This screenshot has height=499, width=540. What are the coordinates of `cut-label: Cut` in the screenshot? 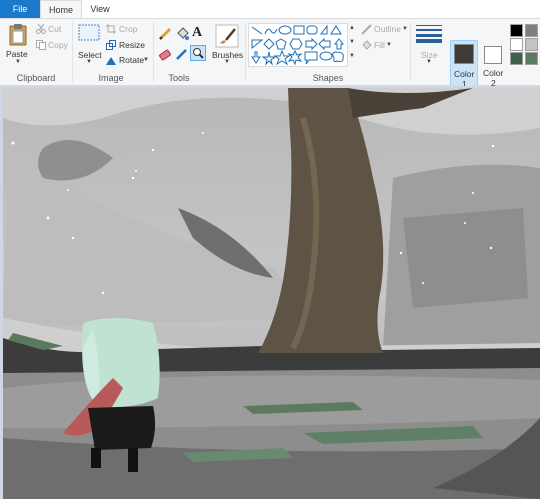 It's located at (55, 29).